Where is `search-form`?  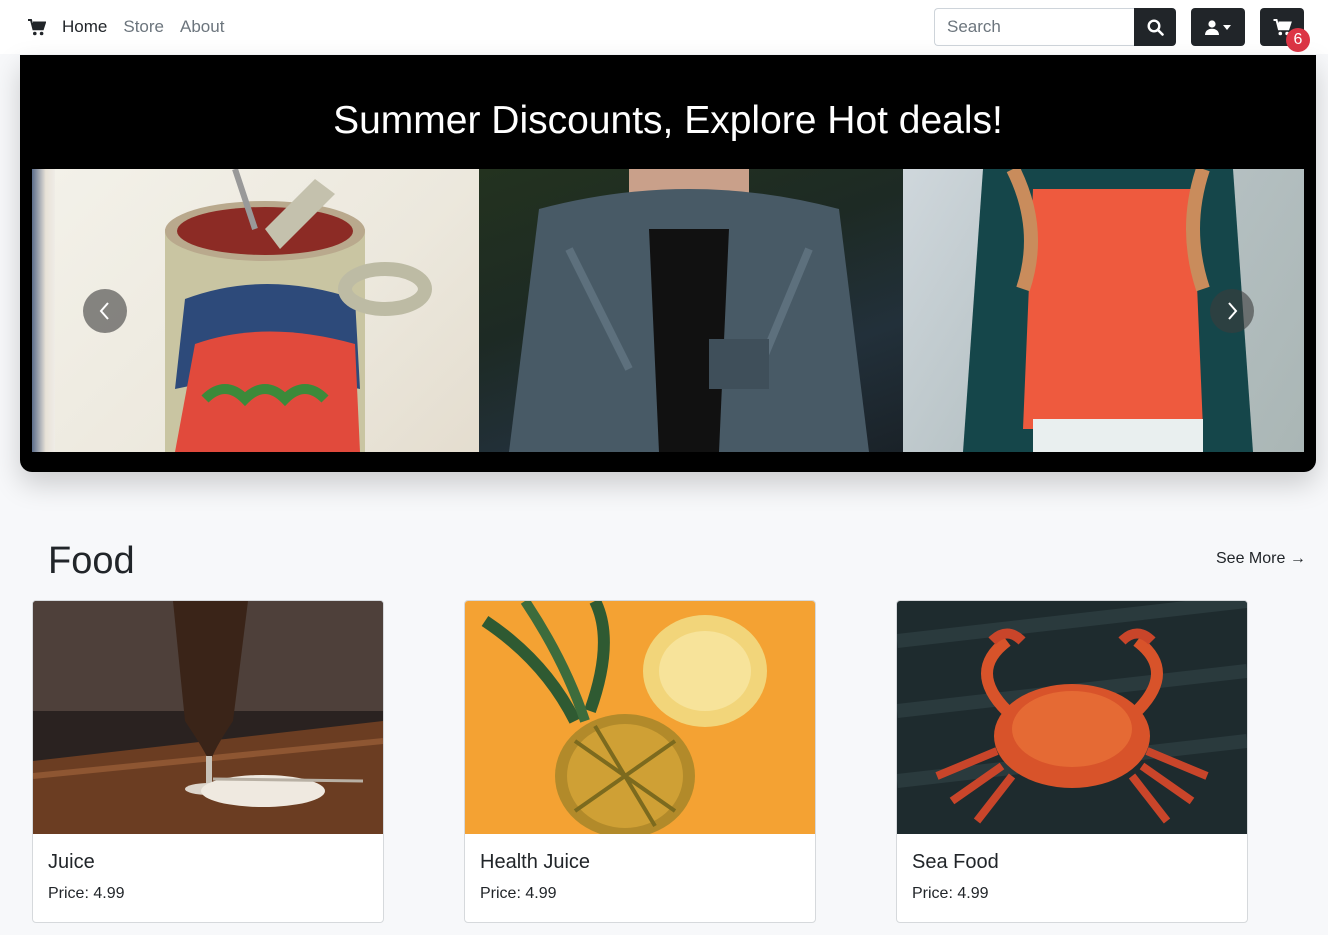
search-form is located at coordinates (1055, 27).